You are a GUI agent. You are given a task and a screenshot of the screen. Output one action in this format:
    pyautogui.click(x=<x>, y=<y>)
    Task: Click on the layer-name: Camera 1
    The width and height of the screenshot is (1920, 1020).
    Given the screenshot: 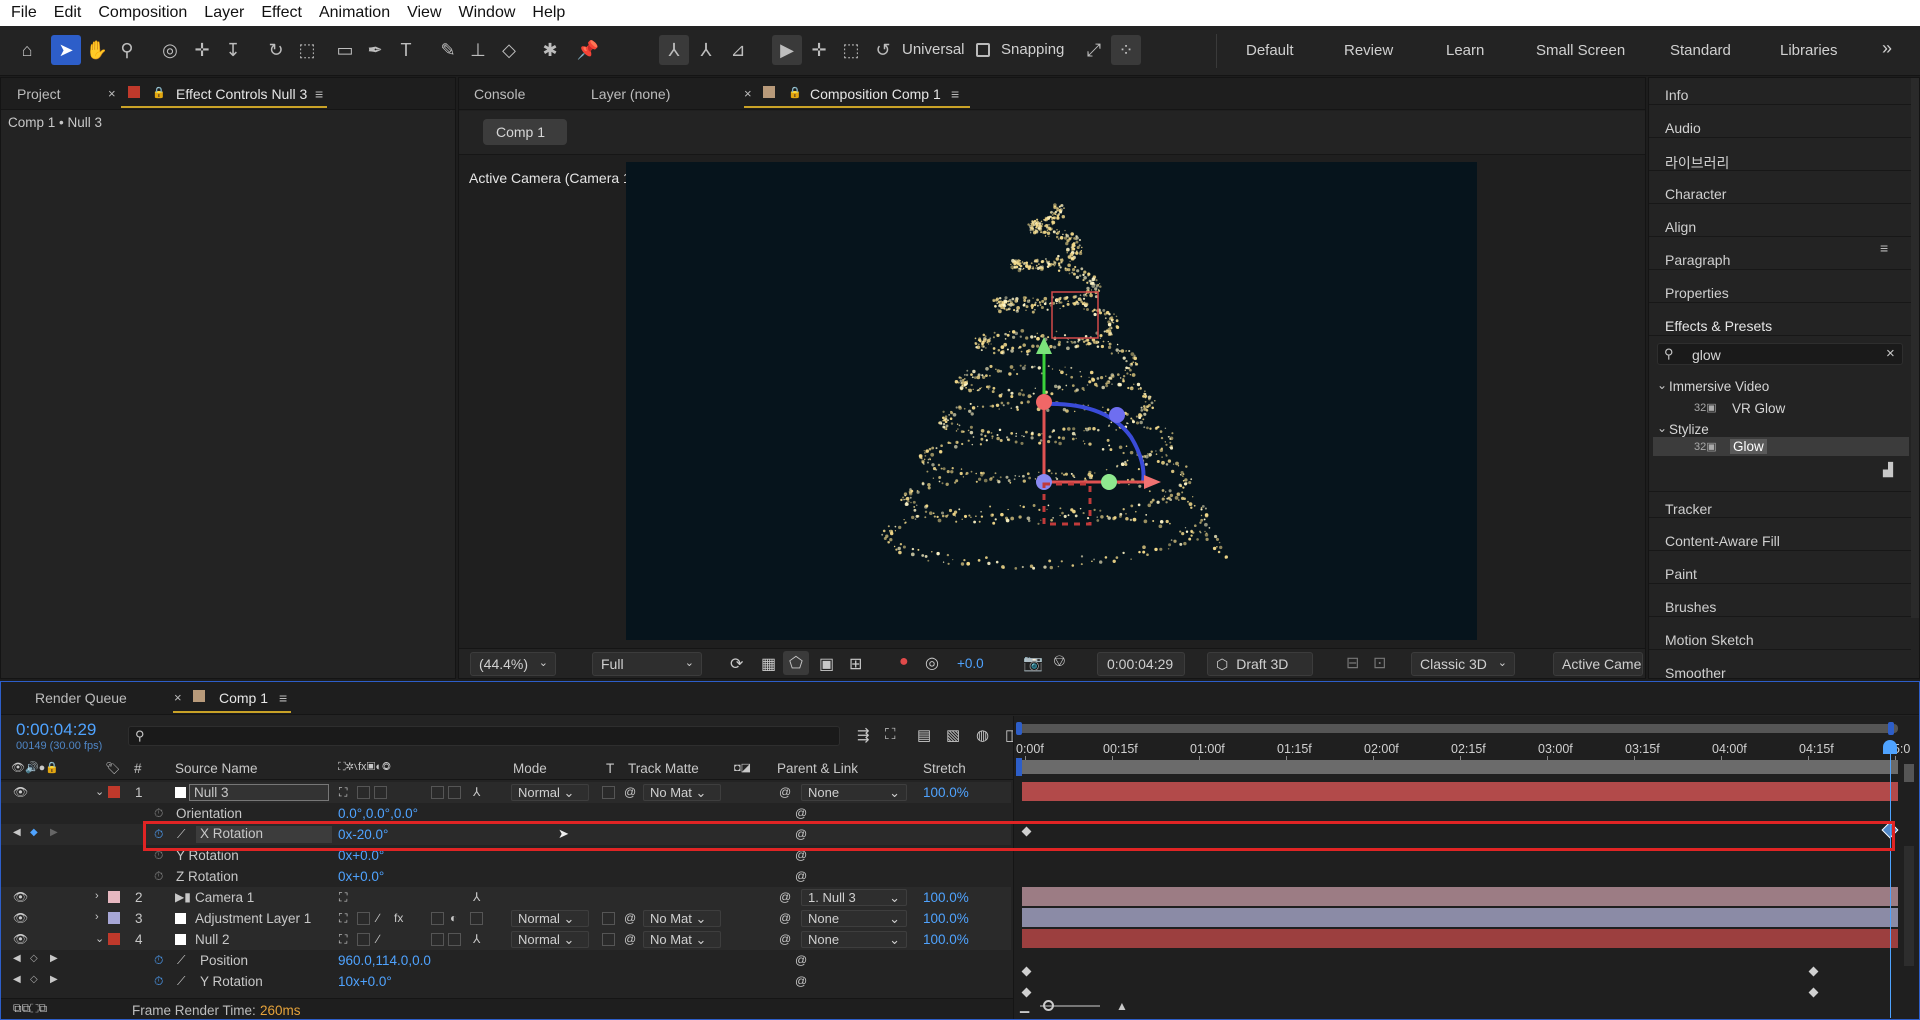 What is the action you would take?
    pyautogui.click(x=224, y=897)
    